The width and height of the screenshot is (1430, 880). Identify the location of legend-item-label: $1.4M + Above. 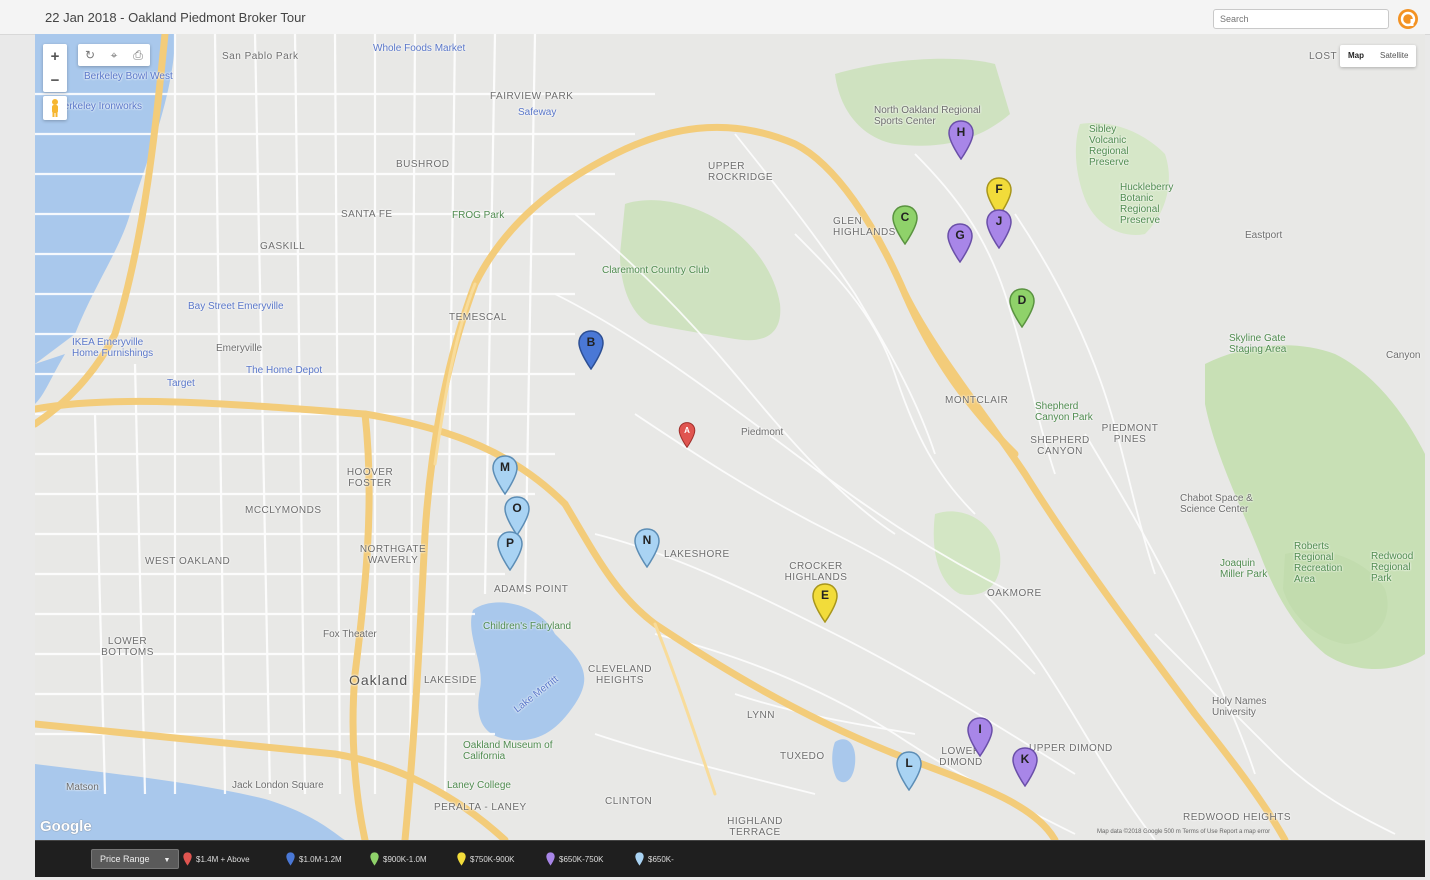
(223, 859).